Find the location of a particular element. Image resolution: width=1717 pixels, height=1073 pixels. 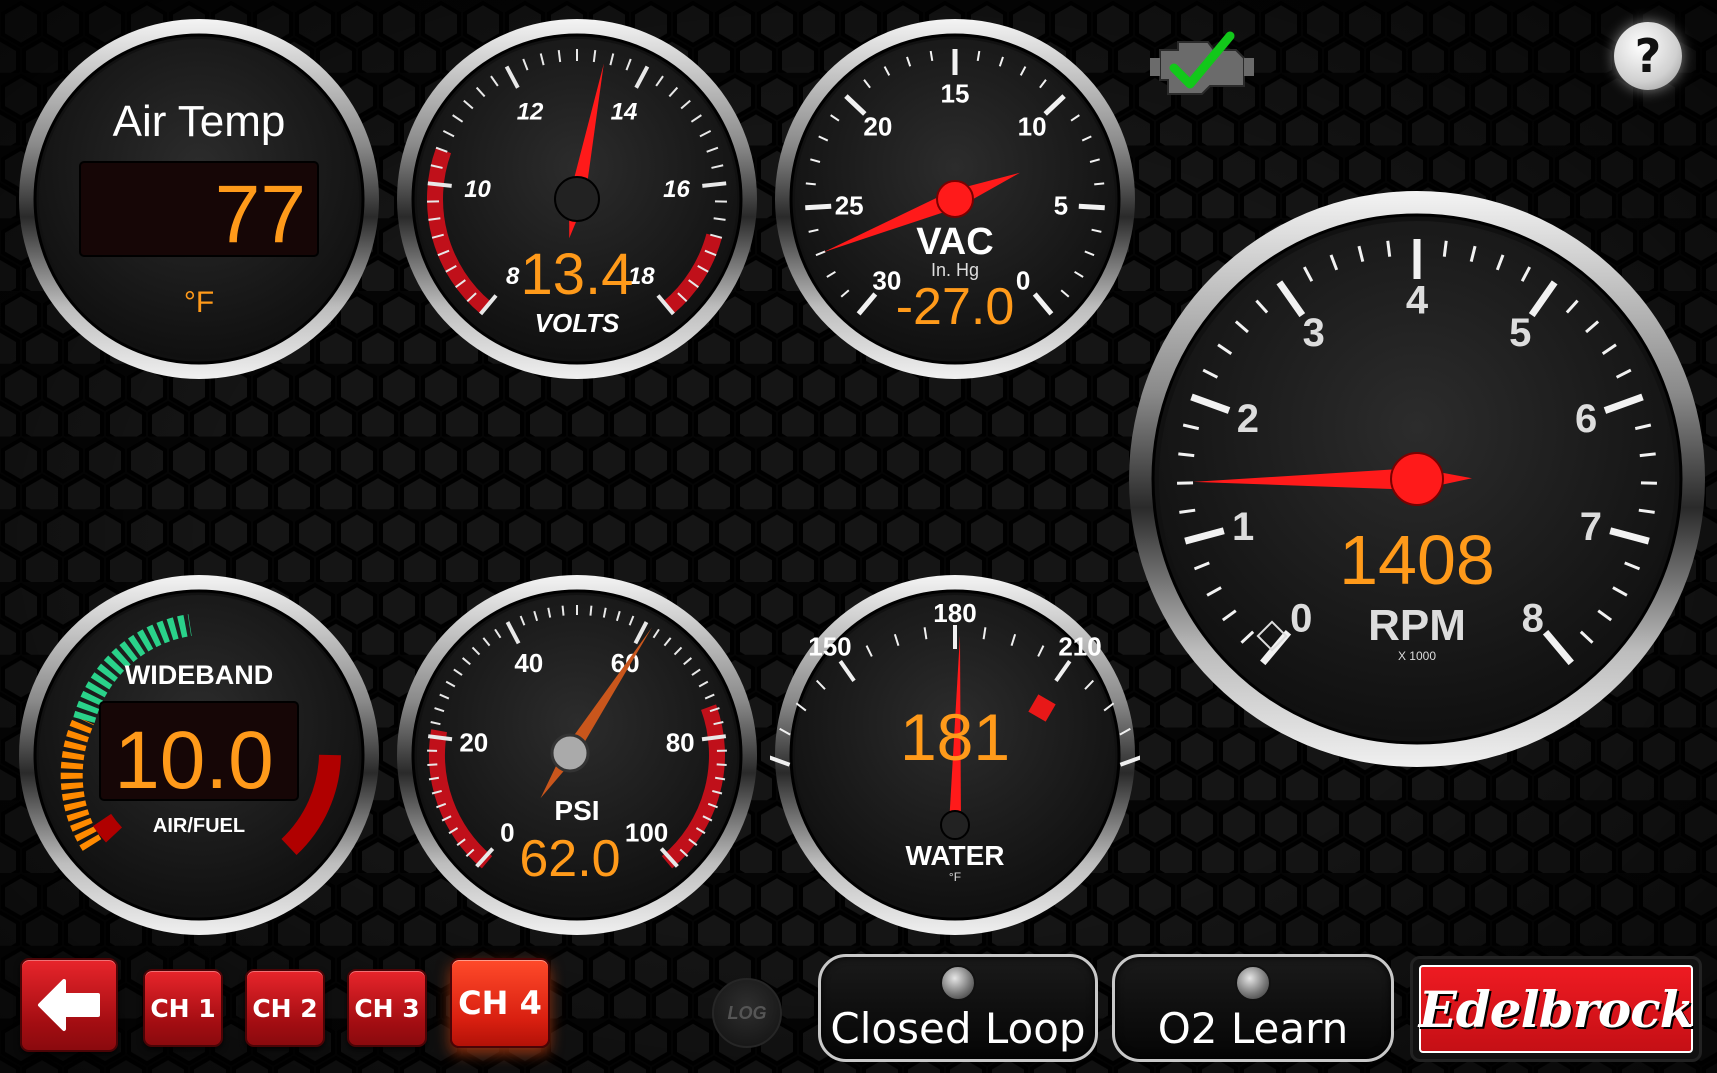

gauge-tick-label: 40 is located at coordinates (528, 663).